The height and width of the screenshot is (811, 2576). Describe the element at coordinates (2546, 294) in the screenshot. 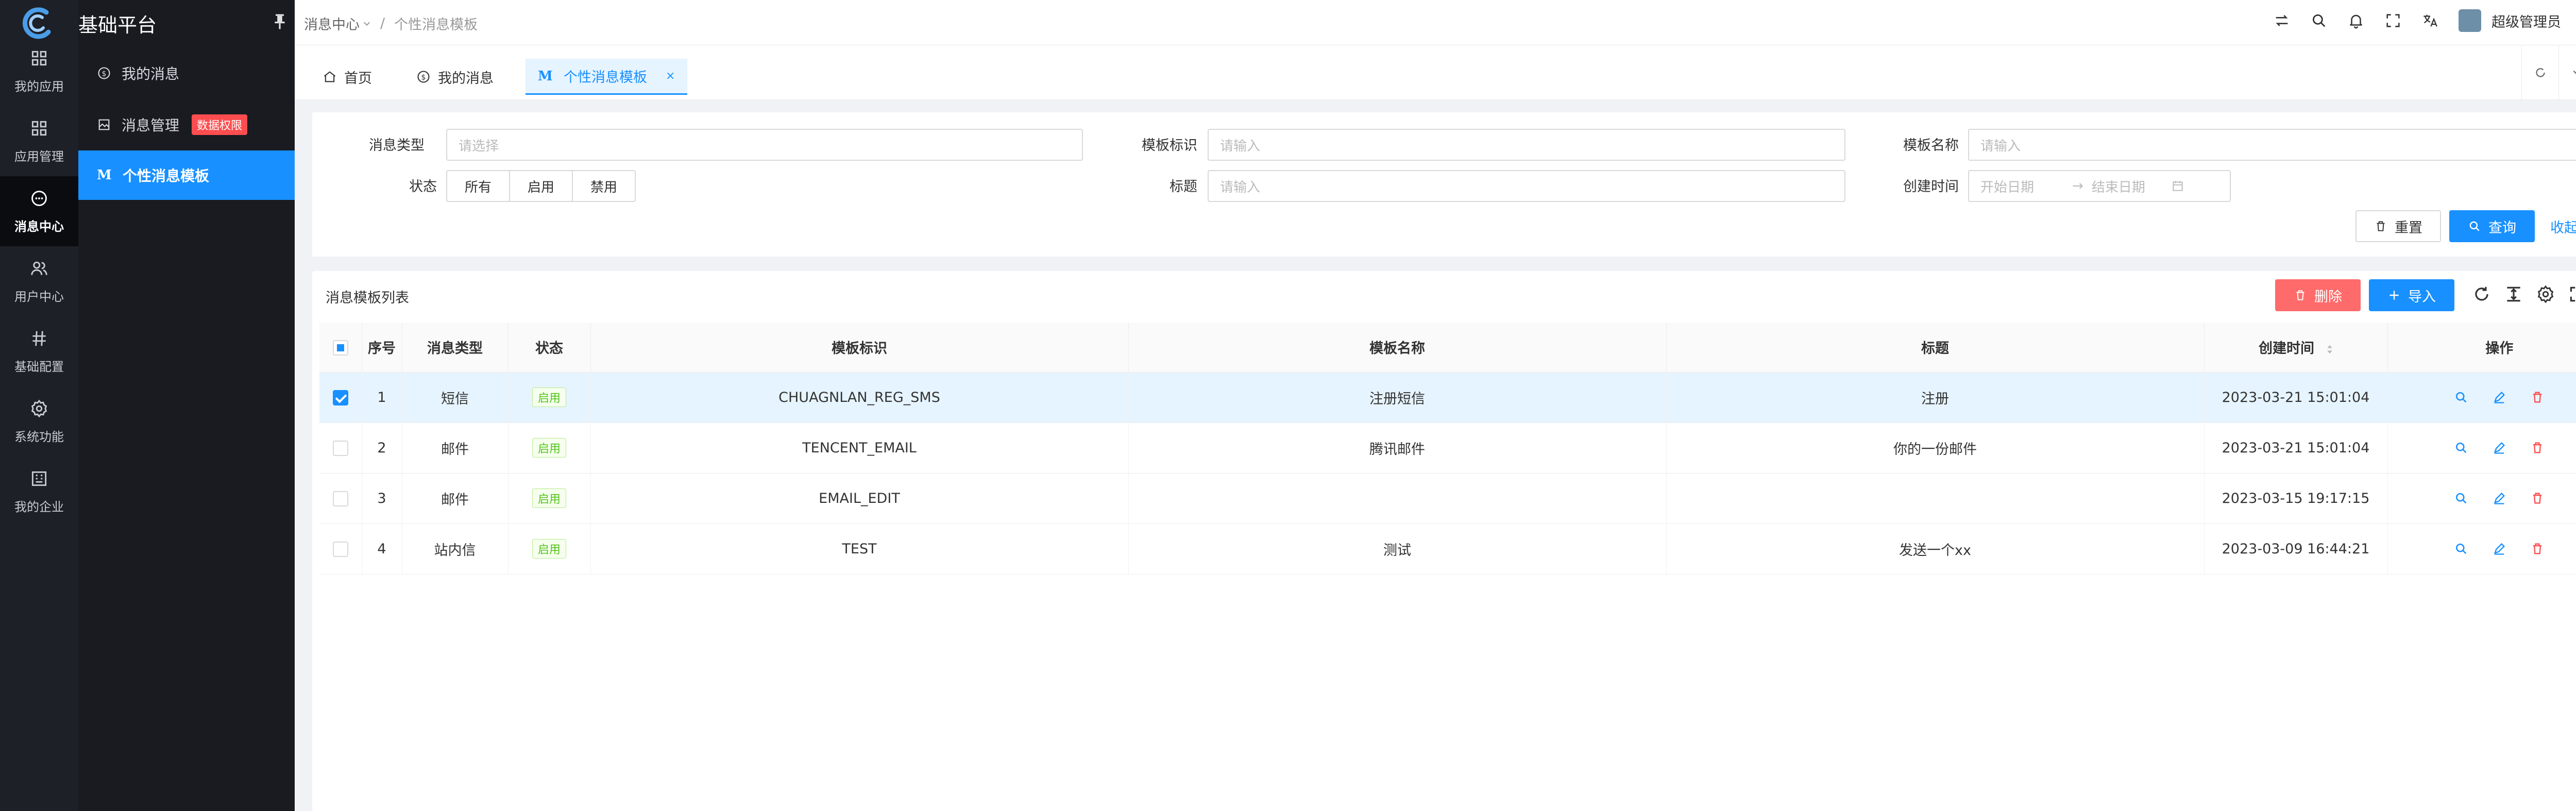

I see `settings-icon` at that location.